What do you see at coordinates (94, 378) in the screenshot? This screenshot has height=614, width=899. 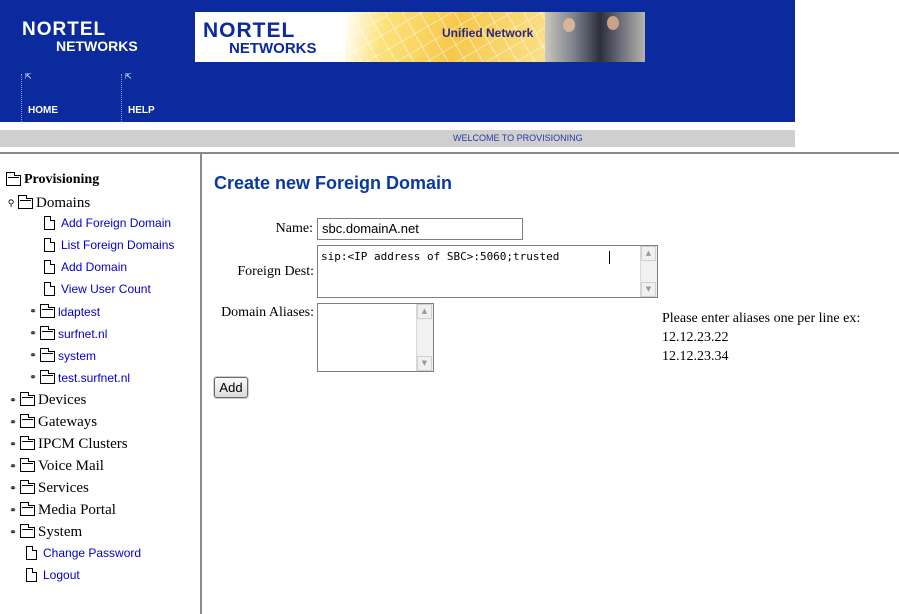 I see `link-domain-test-surfnet: test.surfnet.nl` at bounding box center [94, 378].